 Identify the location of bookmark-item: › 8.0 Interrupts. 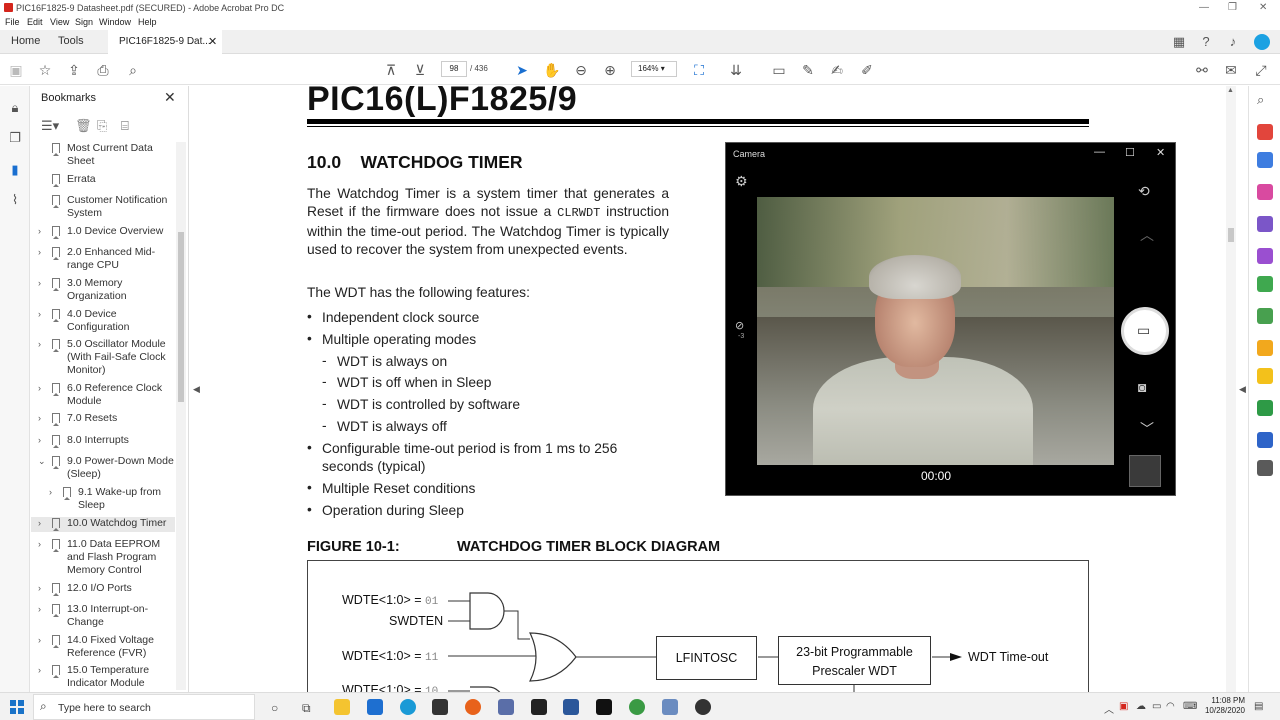
(103, 441).